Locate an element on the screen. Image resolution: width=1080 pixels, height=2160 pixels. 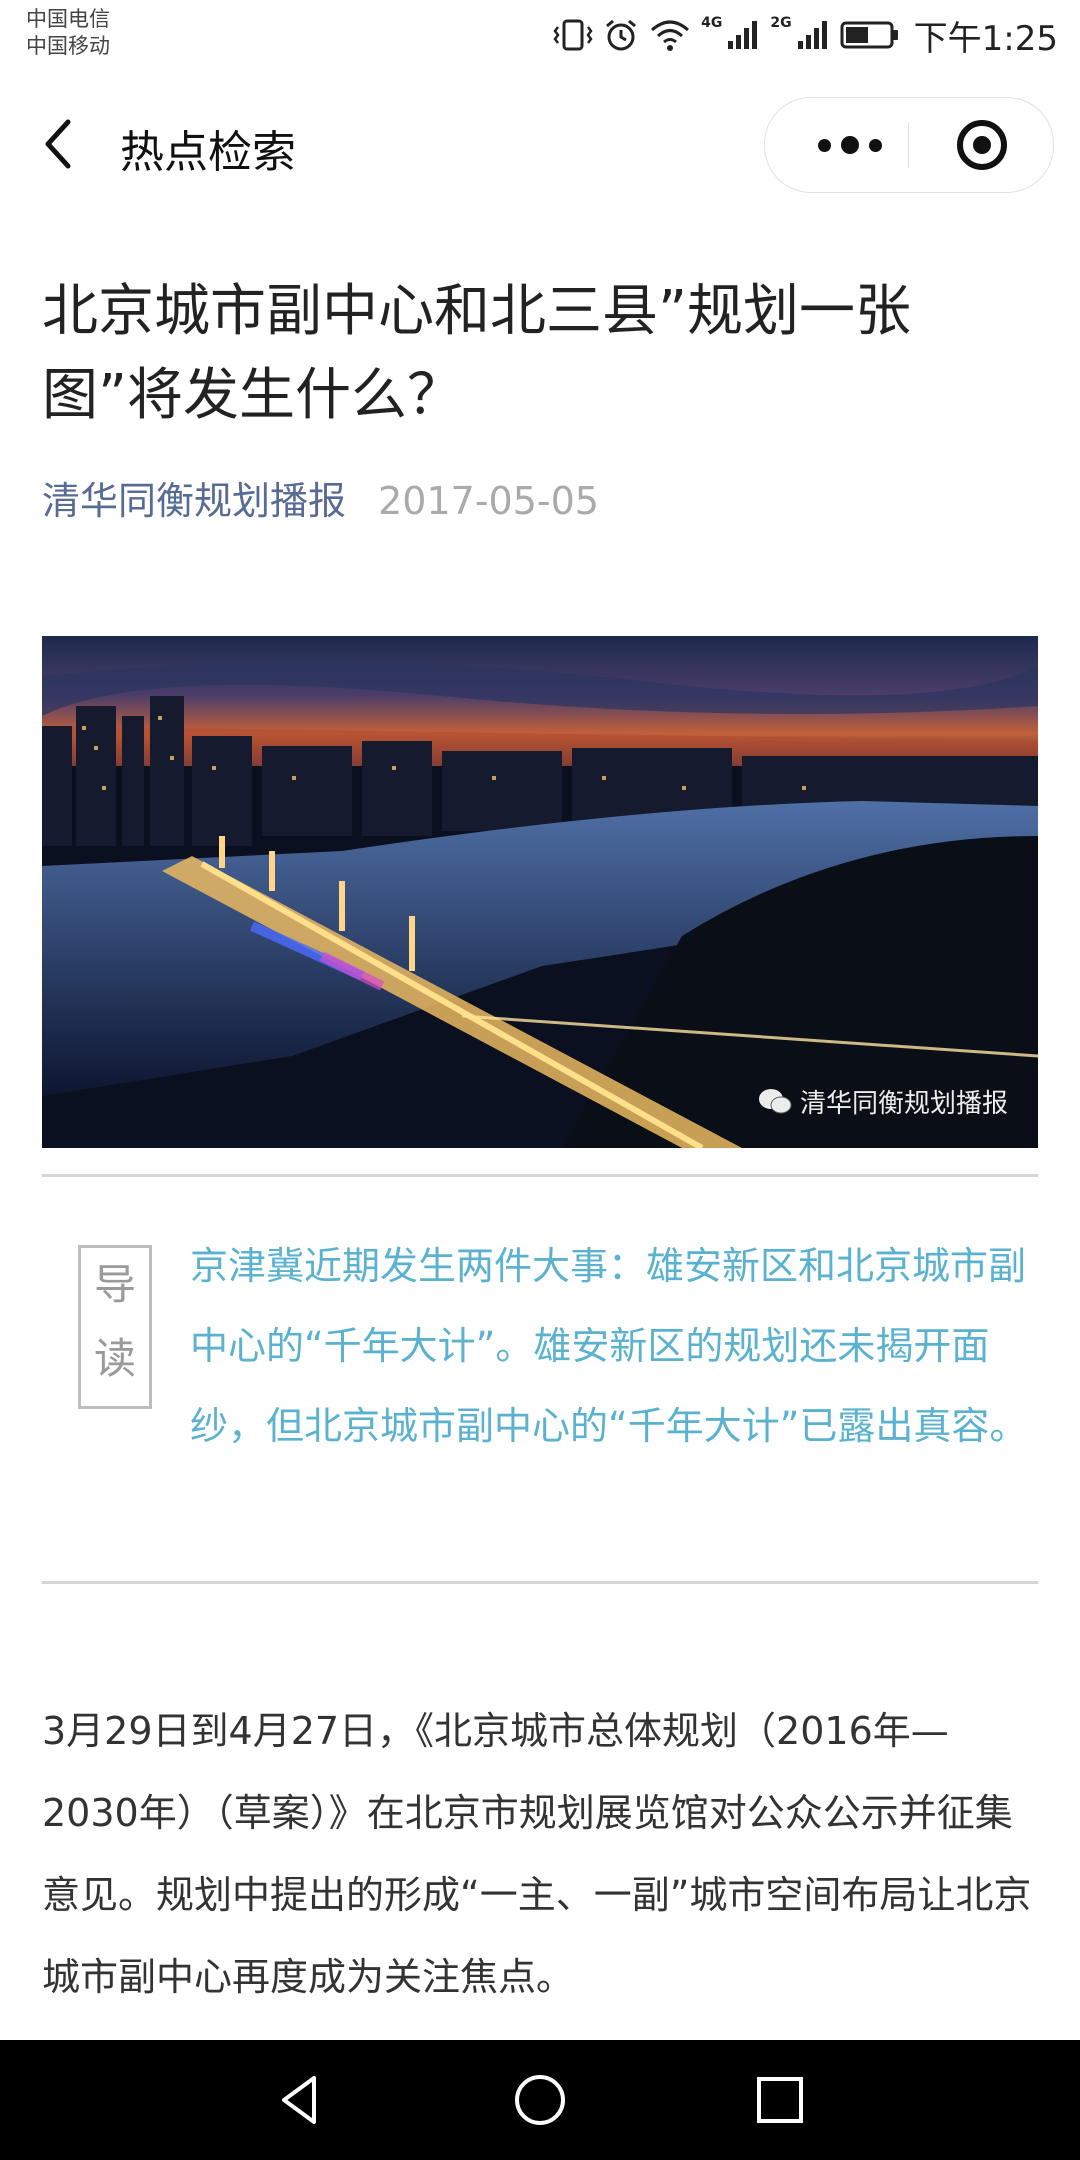
nav-home-icon is located at coordinates (540, 2100).